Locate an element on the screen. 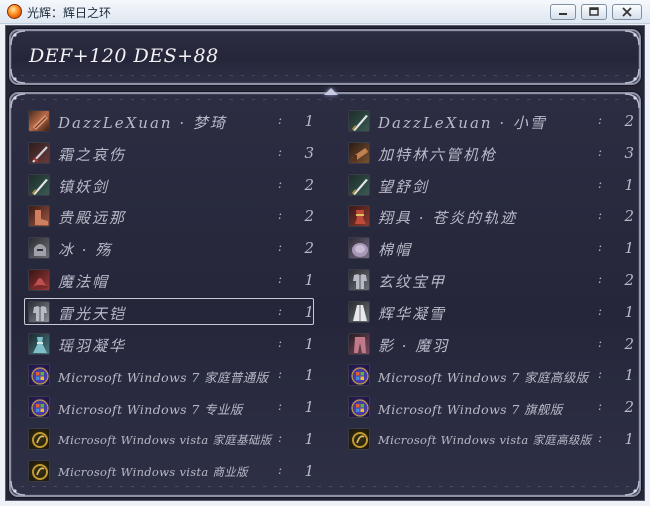 The height and width of the screenshot is (506, 650). inventory-item: 贵殿远那: 2 is located at coordinates (170, 216).